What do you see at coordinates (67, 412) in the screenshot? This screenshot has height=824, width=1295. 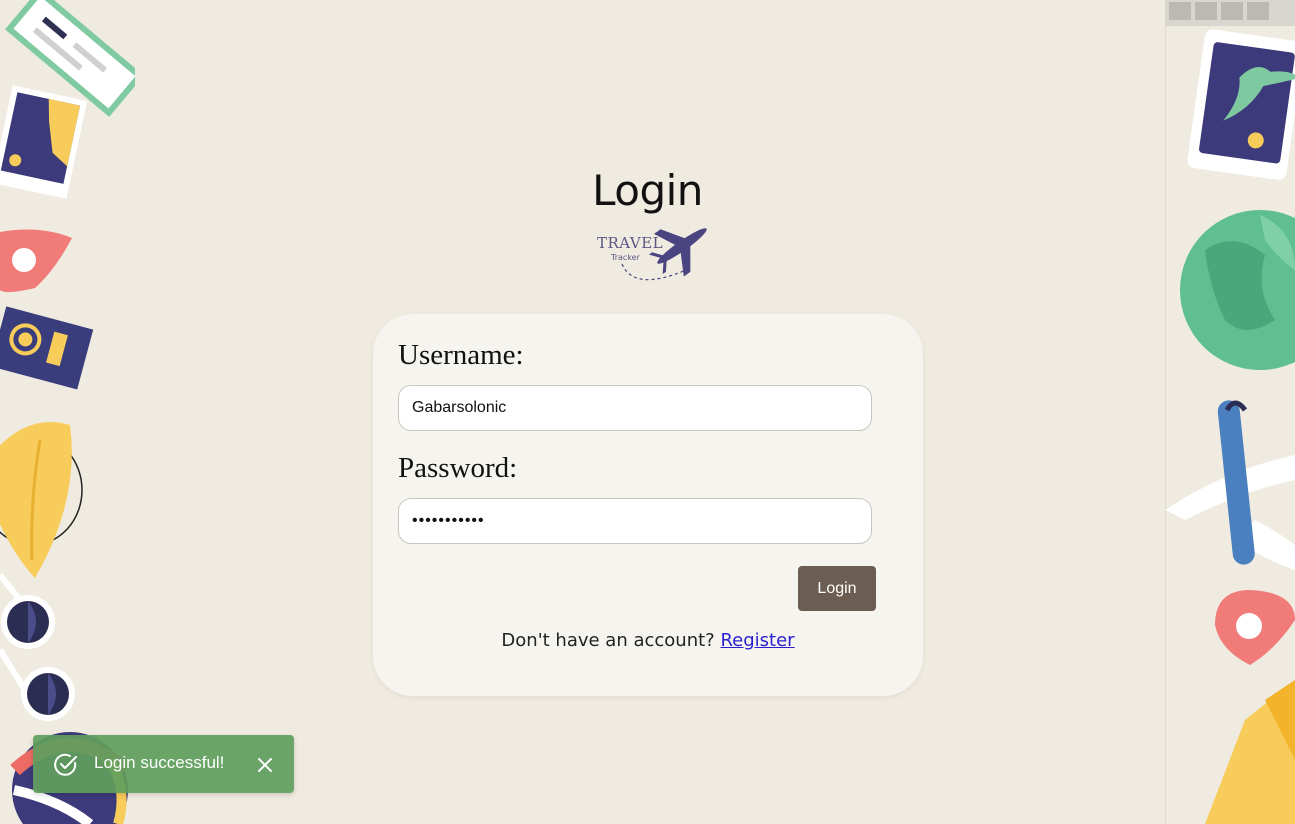 I see `travel-decoration-left` at bounding box center [67, 412].